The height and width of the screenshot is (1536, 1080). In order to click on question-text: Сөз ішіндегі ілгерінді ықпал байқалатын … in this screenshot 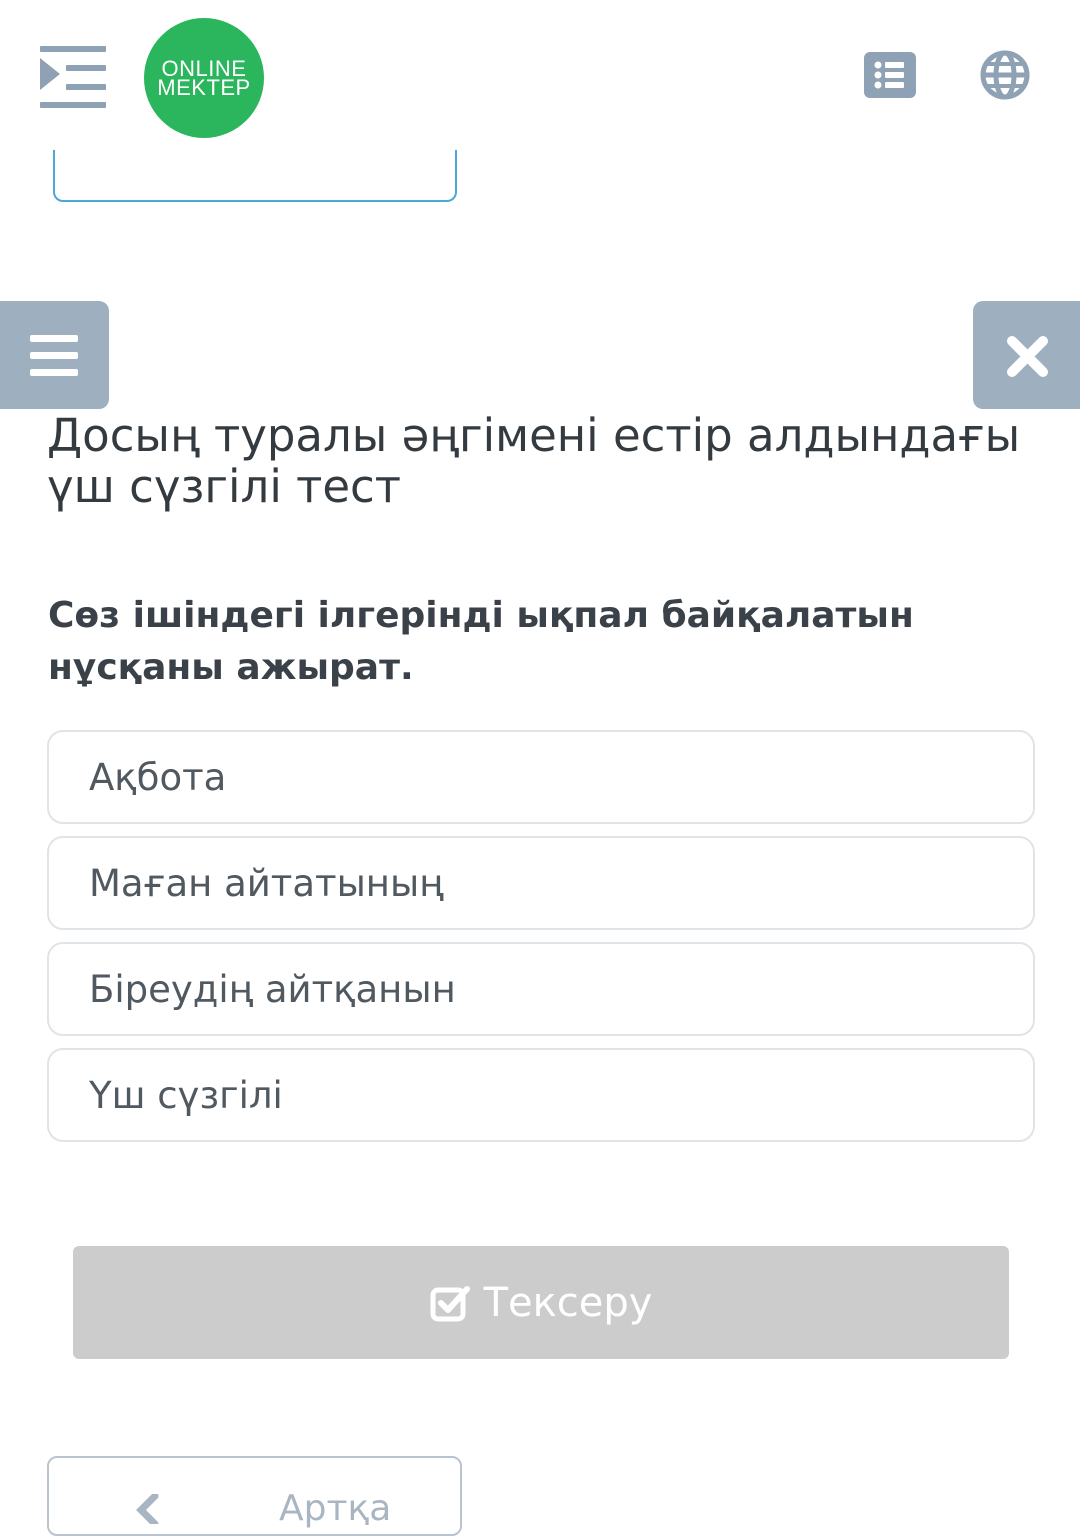, I will do `click(481, 641)`.